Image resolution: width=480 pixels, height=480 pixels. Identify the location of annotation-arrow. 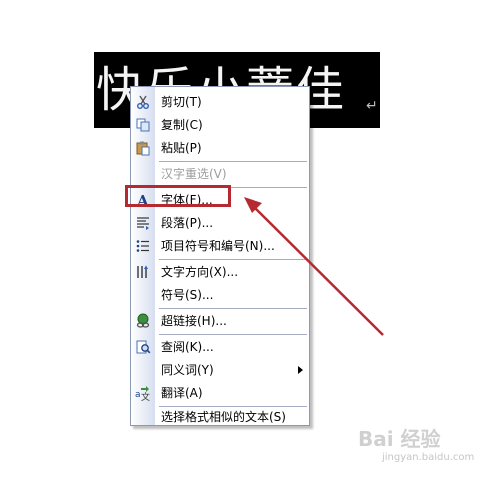
(314, 266).